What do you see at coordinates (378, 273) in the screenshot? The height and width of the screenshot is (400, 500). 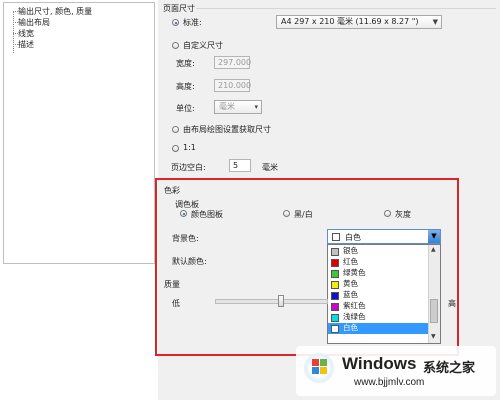 I see `dropdown-item-green-yellow: 绿黄色` at bounding box center [378, 273].